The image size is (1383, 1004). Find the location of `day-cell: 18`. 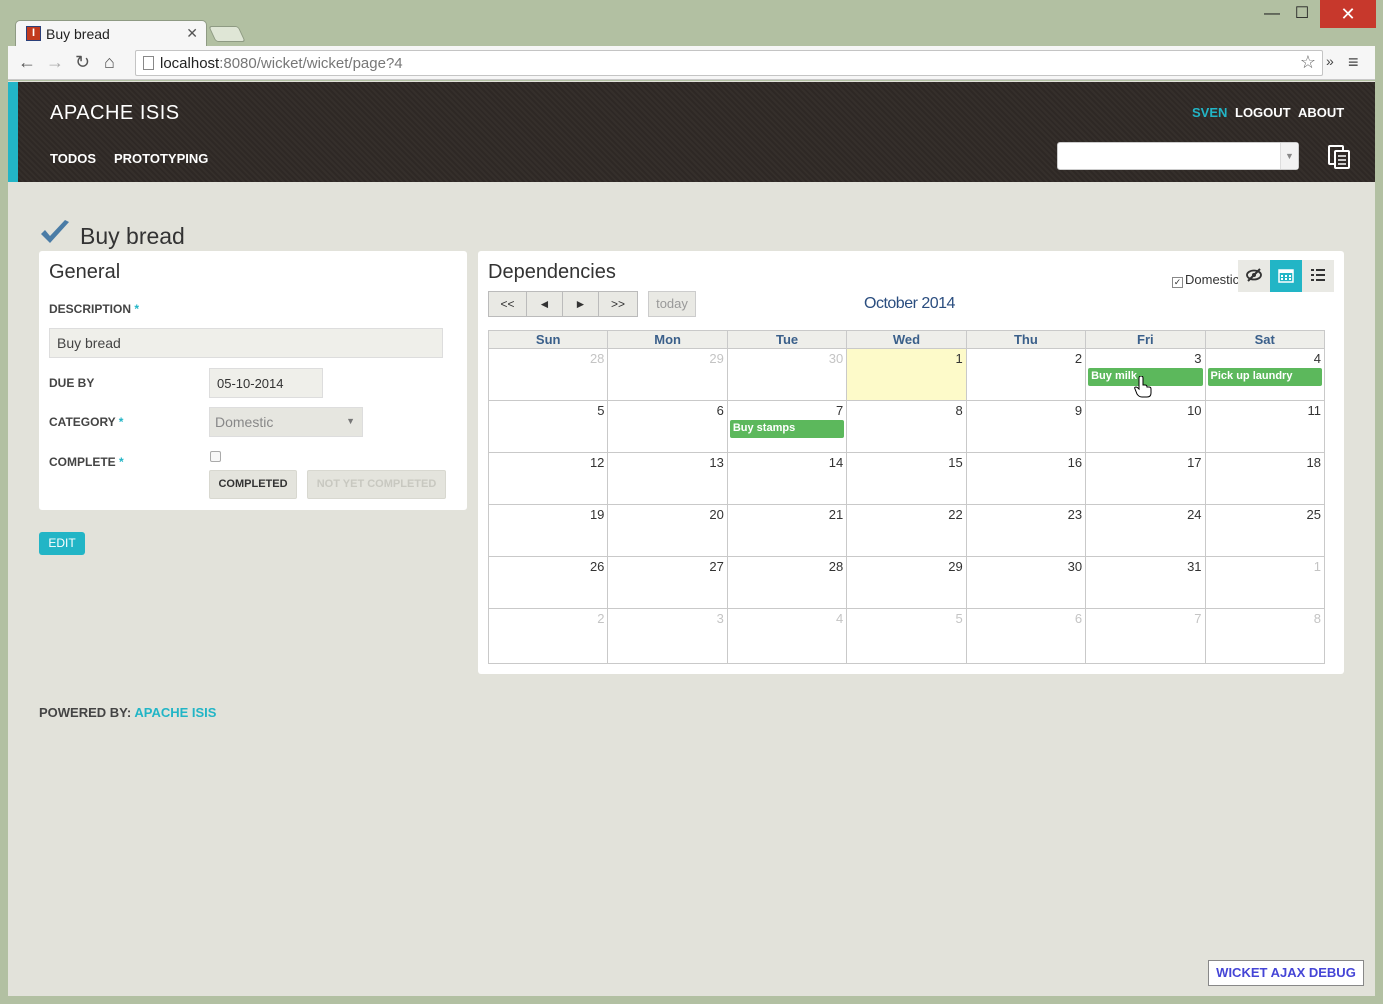

day-cell: 18 is located at coordinates (1265, 478).